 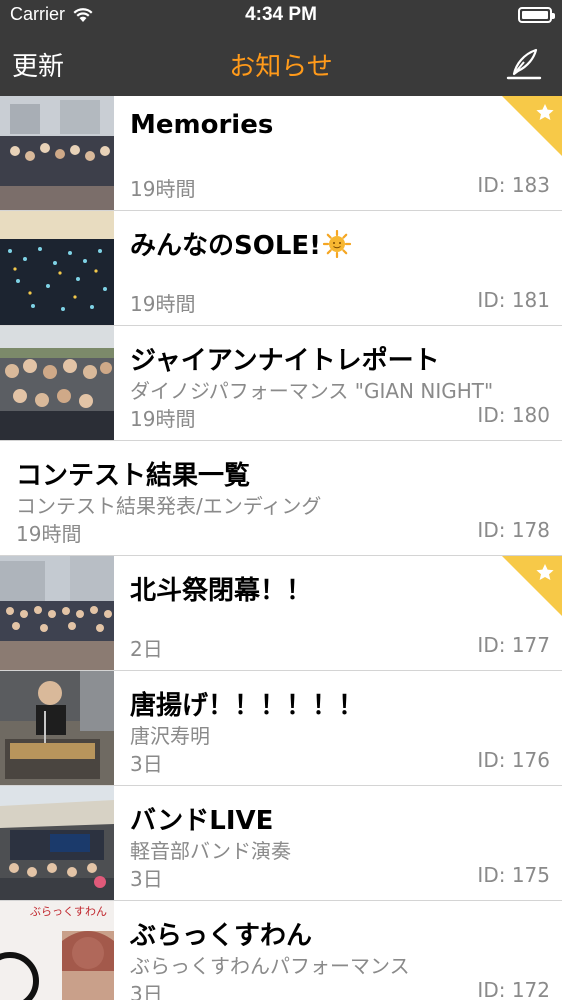 What do you see at coordinates (513, 530) in the screenshot?
I see `row-id: ID: 178` at bounding box center [513, 530].